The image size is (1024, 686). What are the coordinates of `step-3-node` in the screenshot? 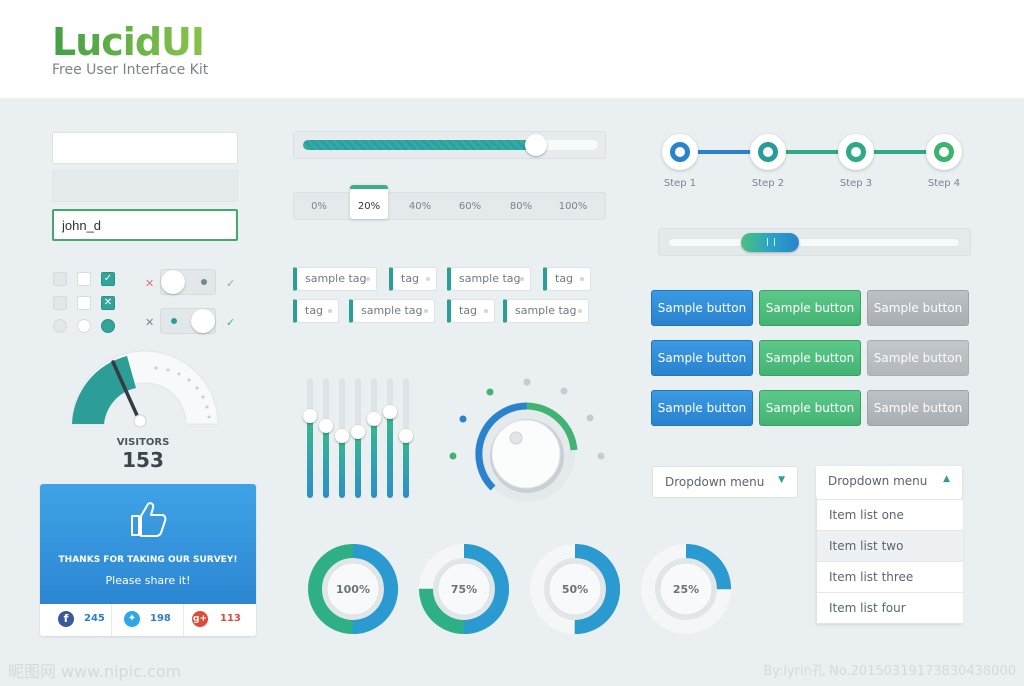 It's located at (856, 152).